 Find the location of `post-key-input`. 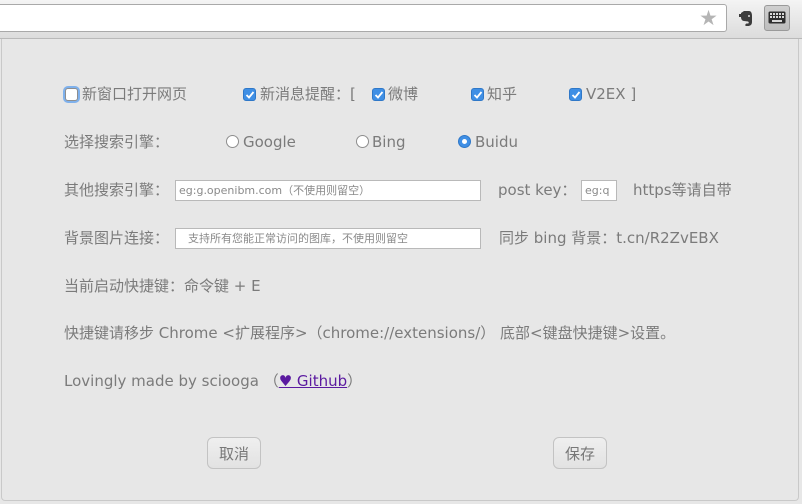

post-key-input is located at coordinates (599, 190).